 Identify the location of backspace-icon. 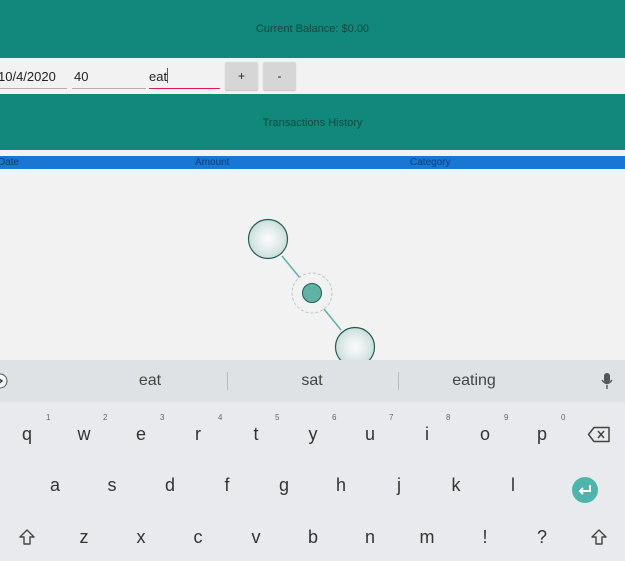
(599, 434).